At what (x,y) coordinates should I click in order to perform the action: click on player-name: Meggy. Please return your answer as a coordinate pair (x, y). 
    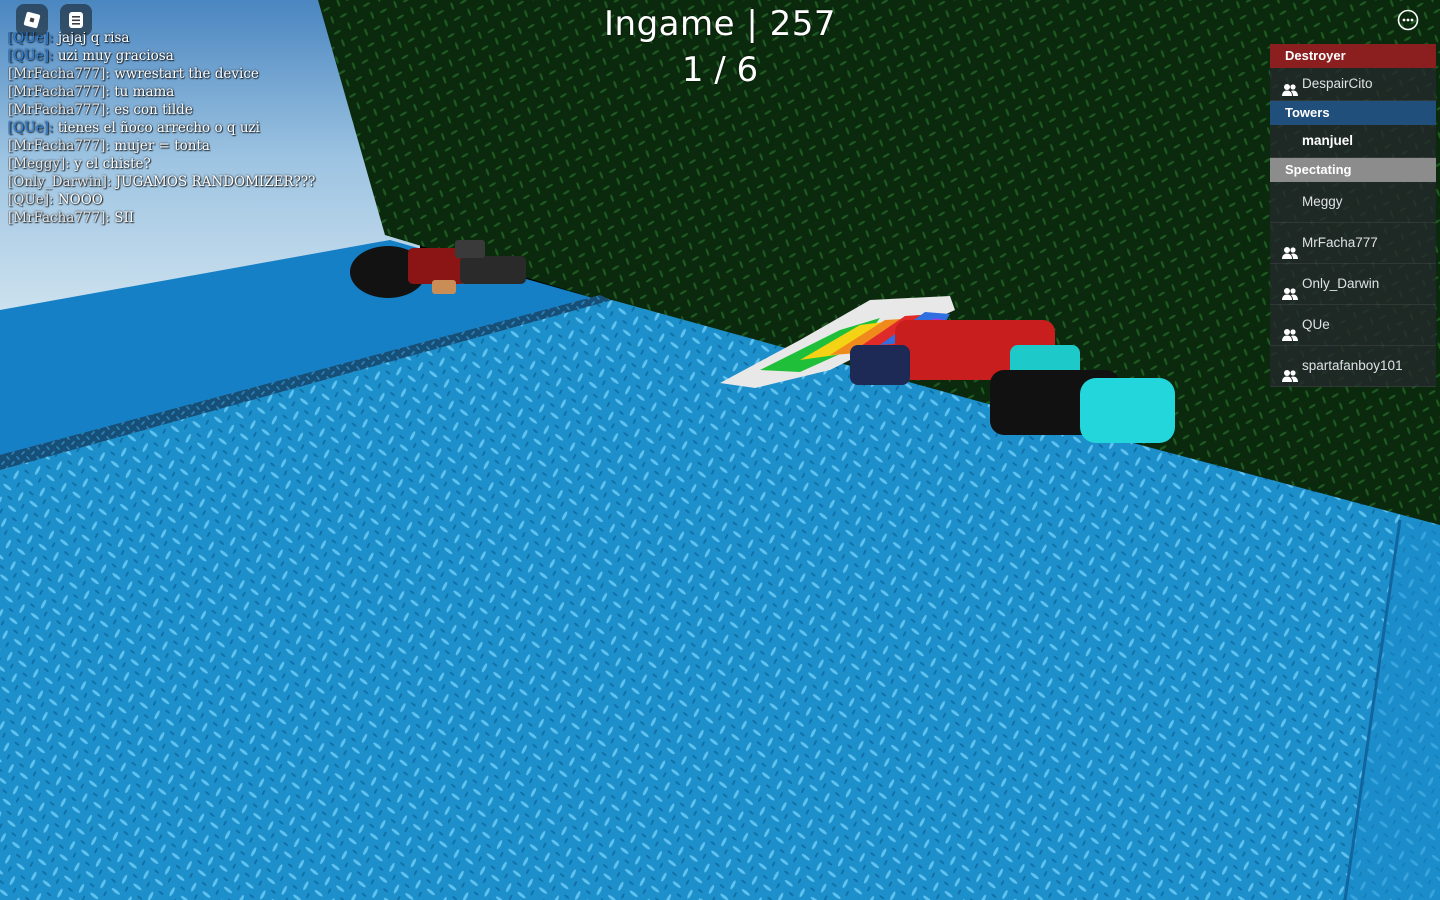
    Looking at the image, I should click on (1322, 201).